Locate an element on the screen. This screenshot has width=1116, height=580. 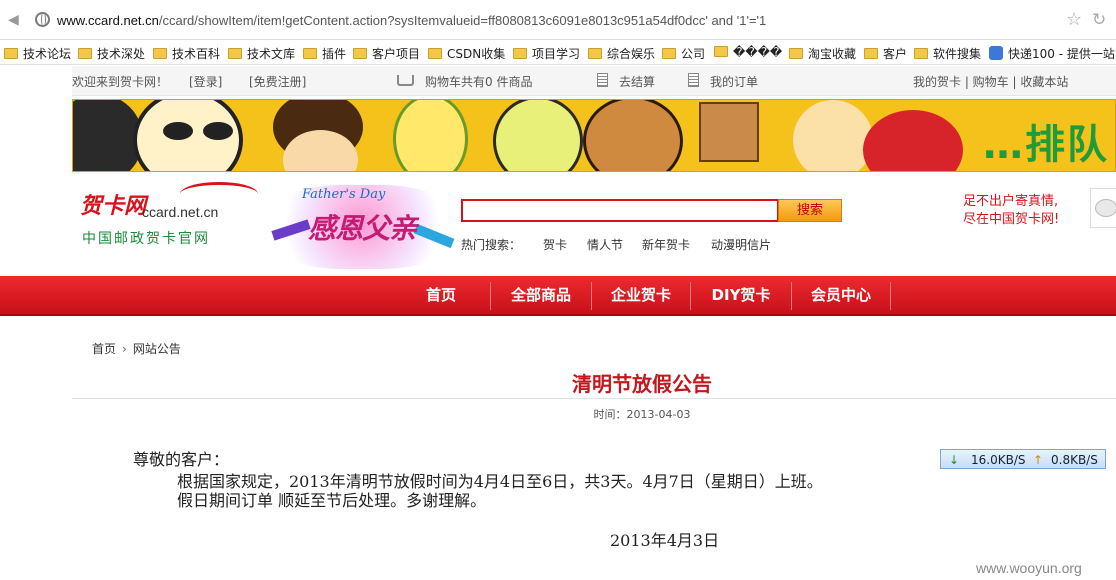
fathers-day-promo: Father's Day 感恩父亲 is located at coordinates (362, 227).